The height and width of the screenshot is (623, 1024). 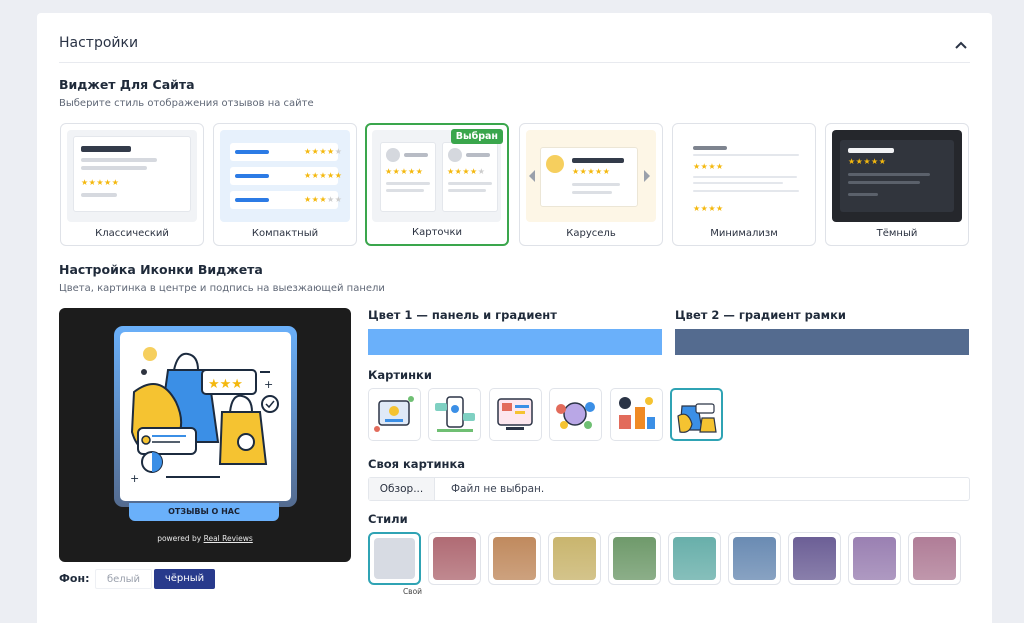 I want to click on divider, so click(x=514, y=62).